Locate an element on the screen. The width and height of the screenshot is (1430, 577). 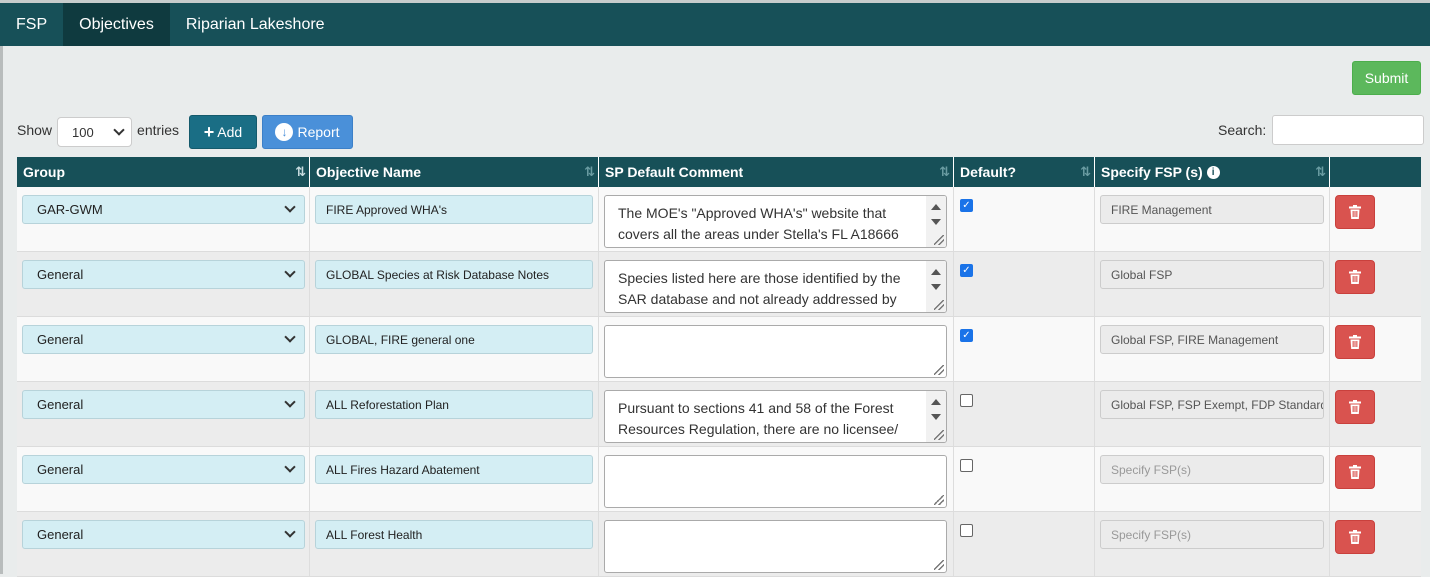
objective-name-input: GLOBAL, FIRE general one is located at coordinates (454, 339).